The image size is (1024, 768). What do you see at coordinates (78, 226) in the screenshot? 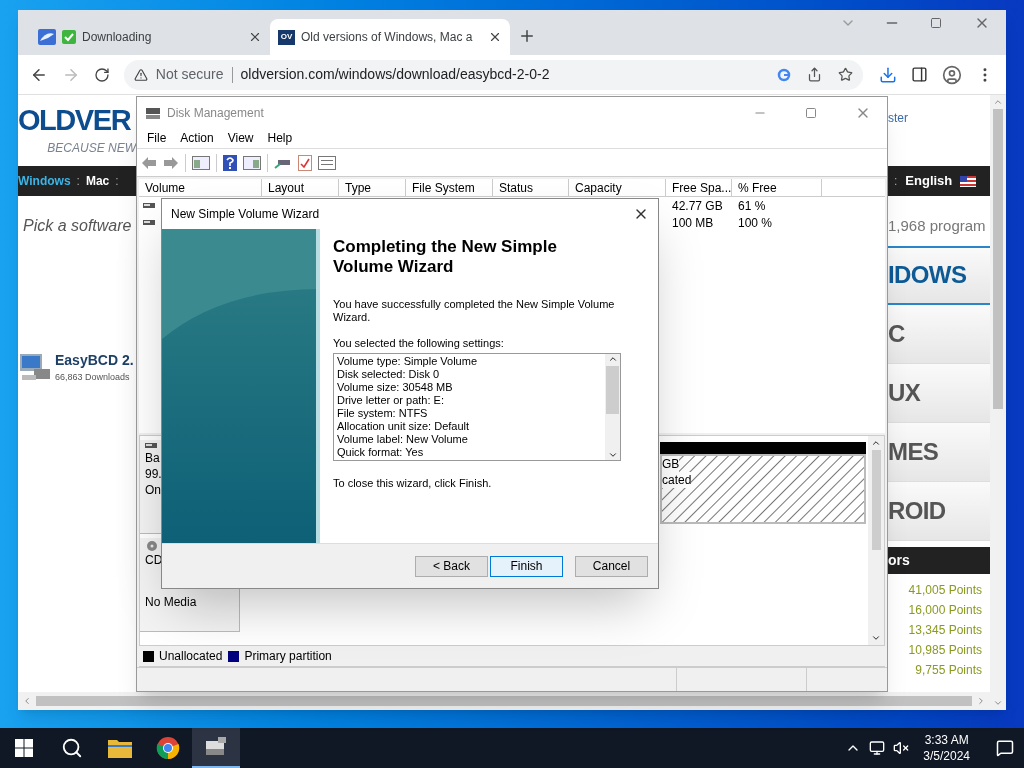
I see `intro-text: Pick a software` at bounding box center [78, 226].